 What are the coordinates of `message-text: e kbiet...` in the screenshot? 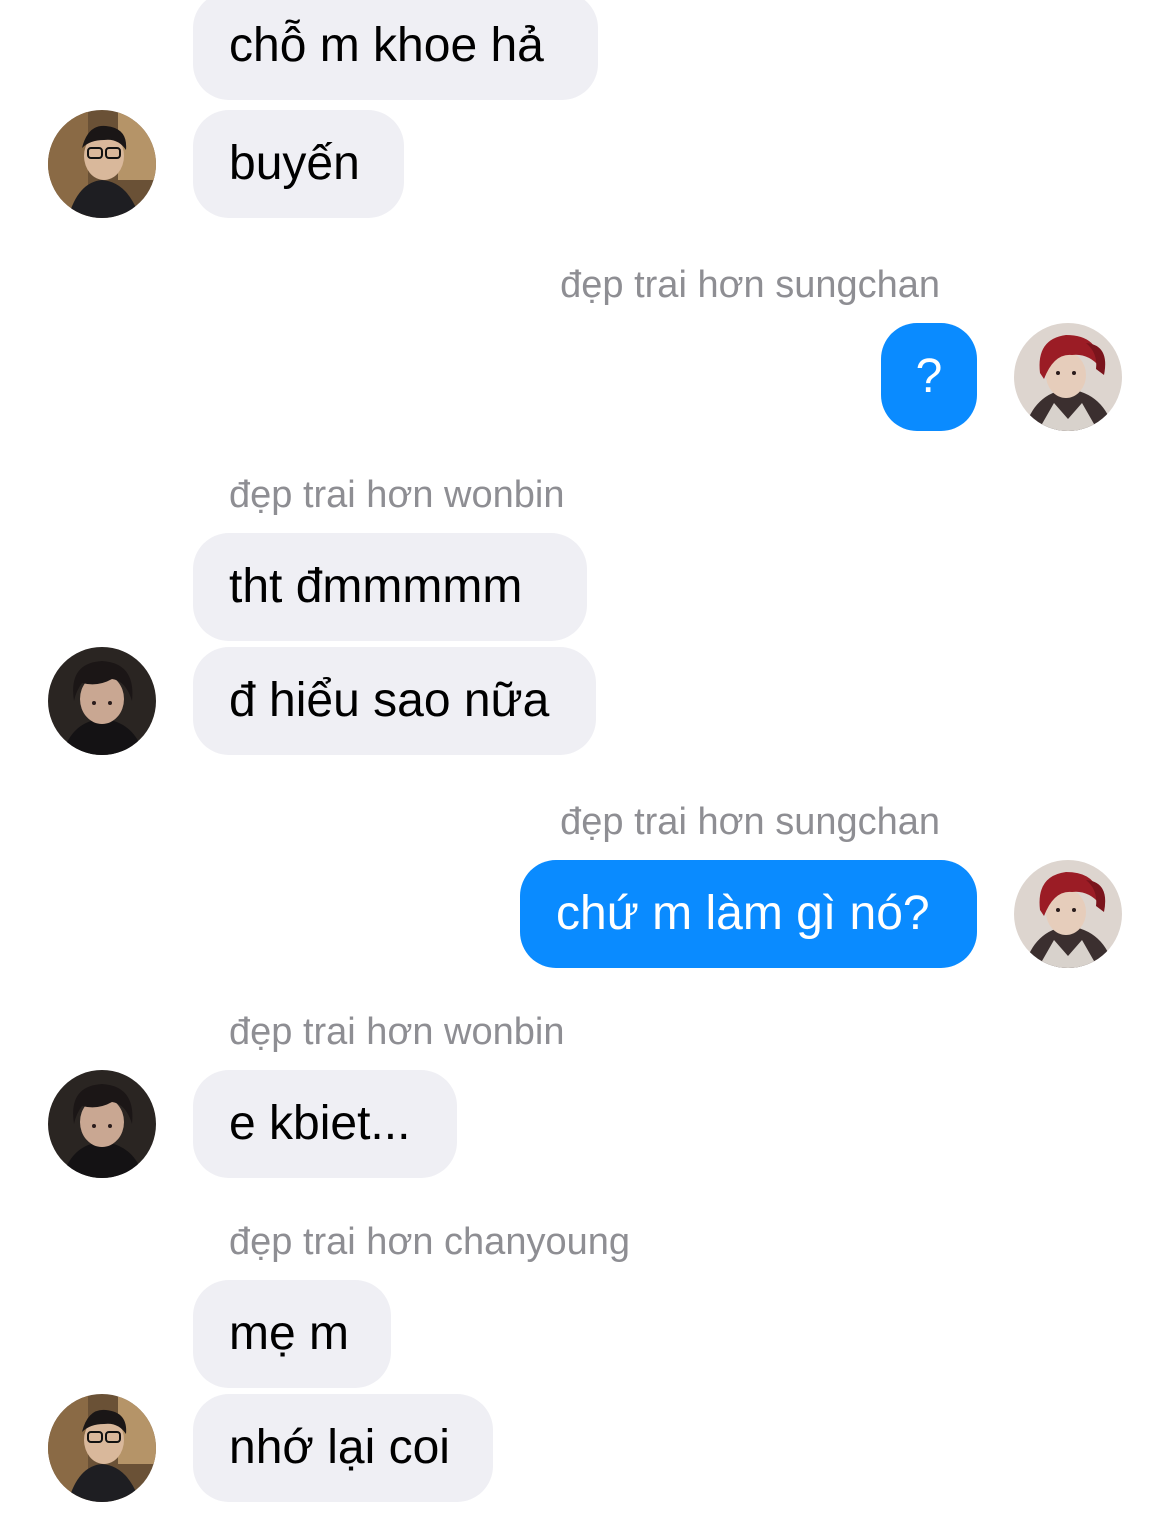 It's located at (320, 1123).